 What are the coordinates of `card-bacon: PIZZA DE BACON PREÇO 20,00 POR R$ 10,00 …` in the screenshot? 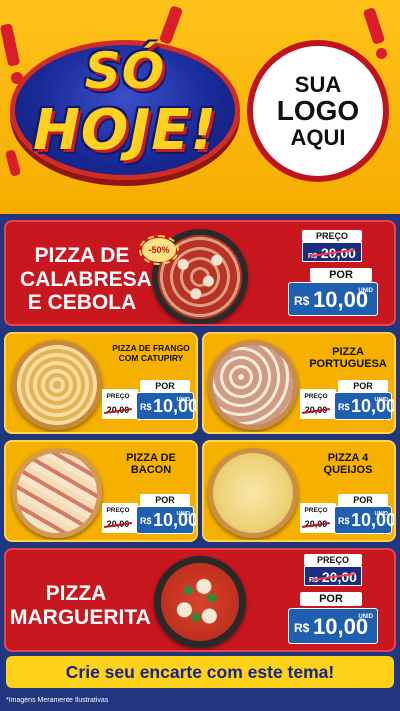 It's located at (101, 491).